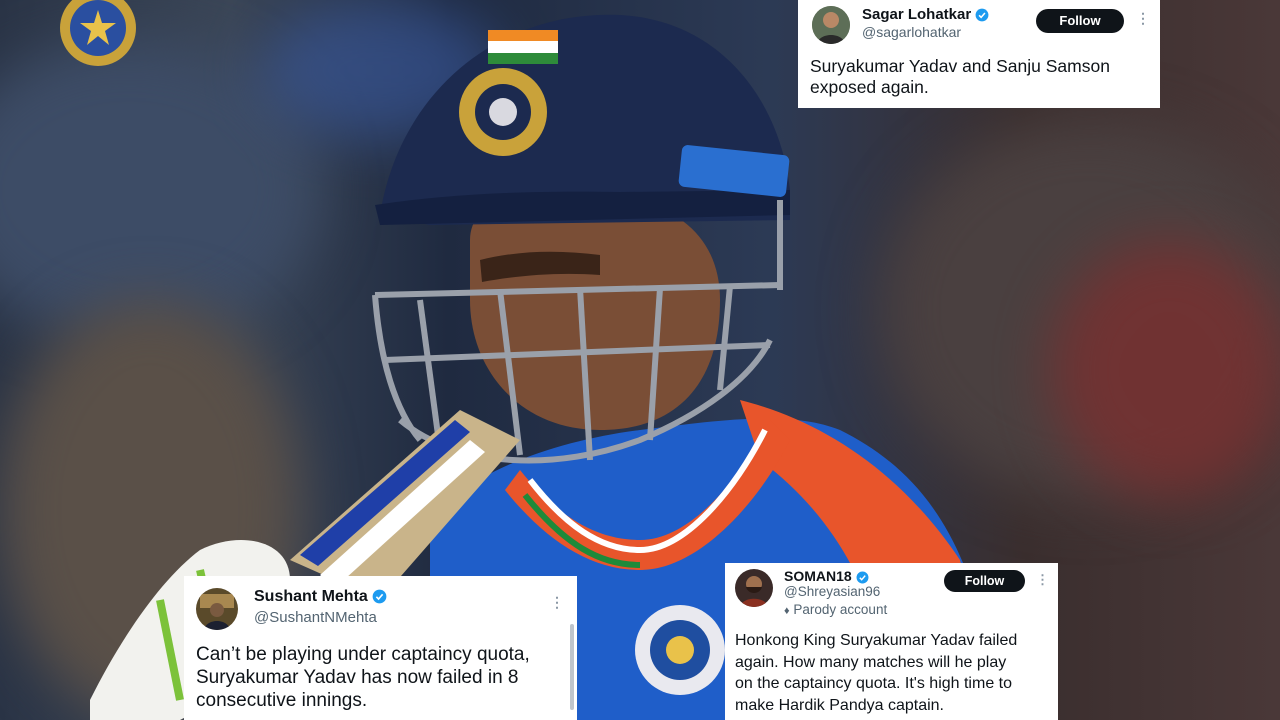  Describe the element at coordinates (572, 667) in the screenshot. I see `scrollbar` at that location.